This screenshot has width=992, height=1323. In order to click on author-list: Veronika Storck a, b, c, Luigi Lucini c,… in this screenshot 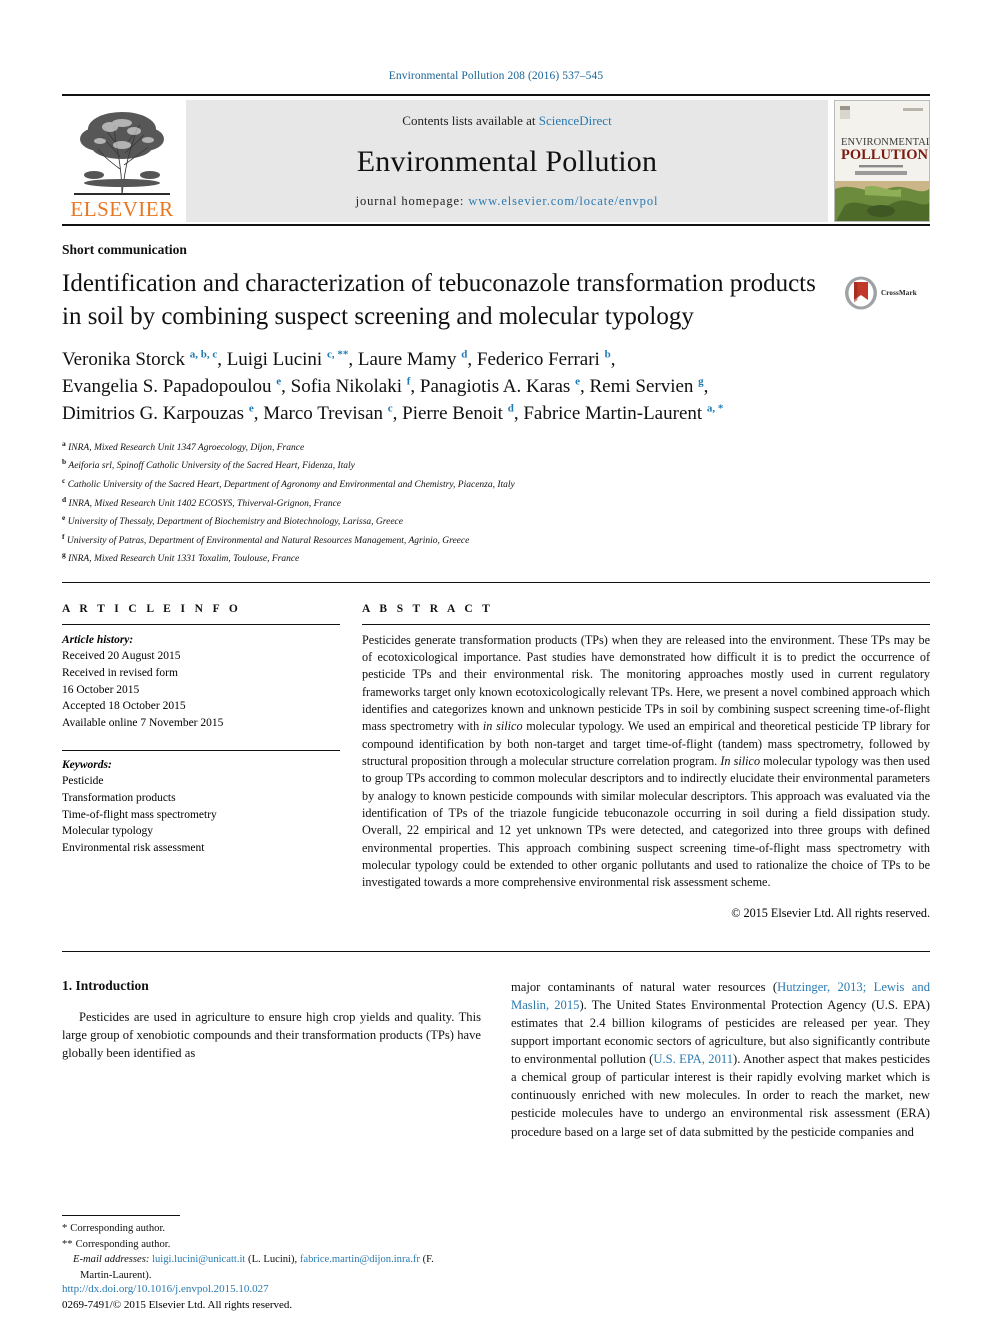, I will do `click(496, 387)`.